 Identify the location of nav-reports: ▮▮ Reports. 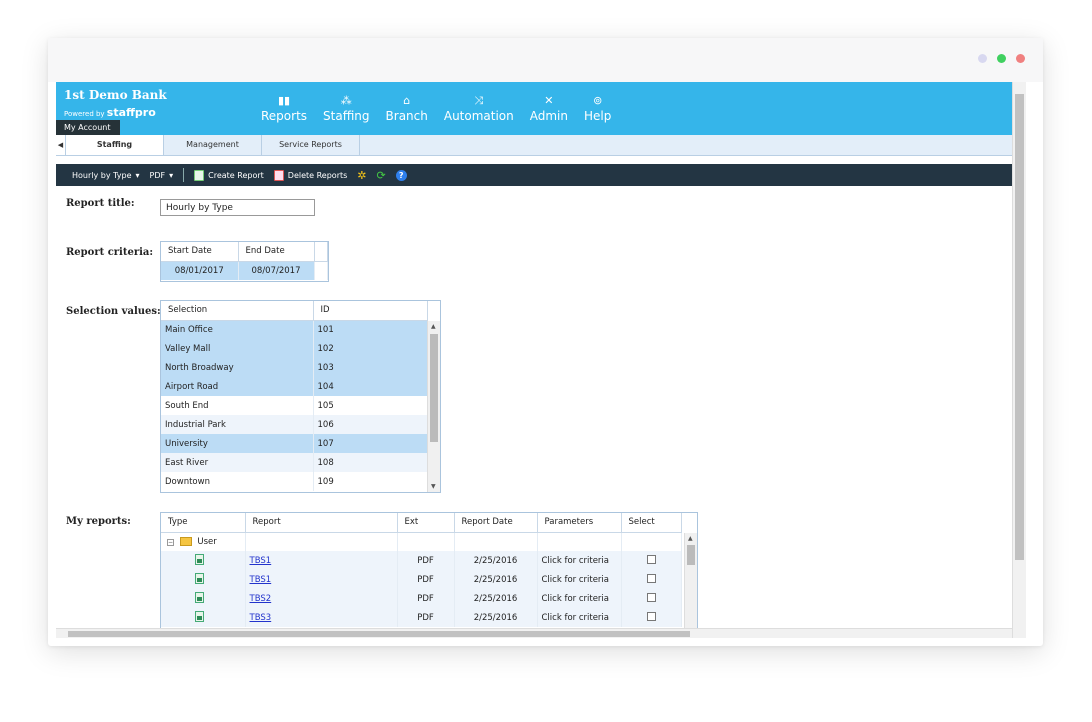
(284, 108).